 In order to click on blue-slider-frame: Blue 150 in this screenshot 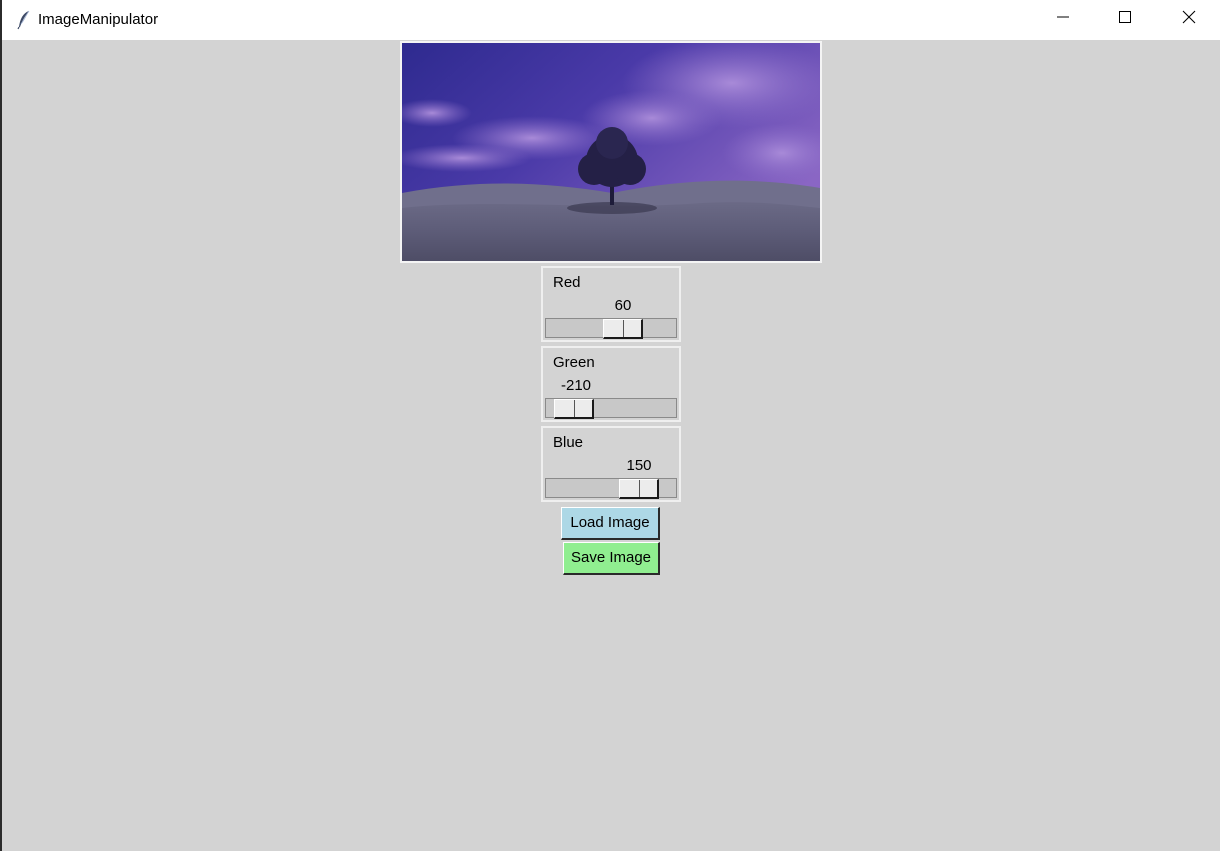, I will do `click(611, 464)`.